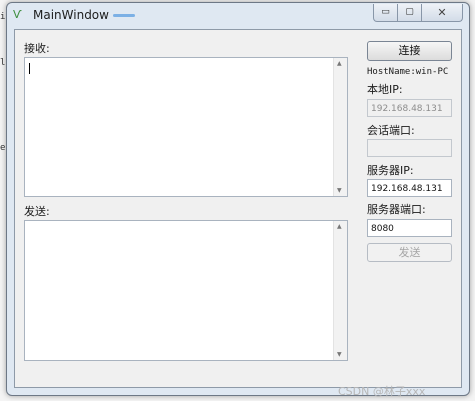 The height and width of the screenshot is (401, 475). I want to click on send-label: 发送:, so click(37, 211).